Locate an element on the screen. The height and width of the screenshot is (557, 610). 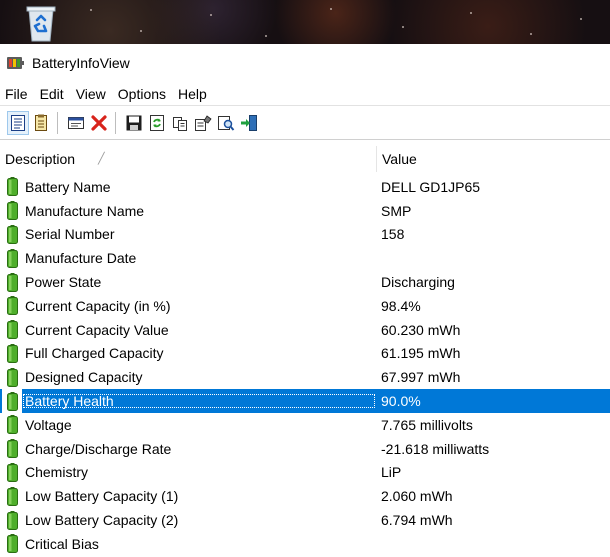
row-description: Battery Name is located at coordinates (68, 186).